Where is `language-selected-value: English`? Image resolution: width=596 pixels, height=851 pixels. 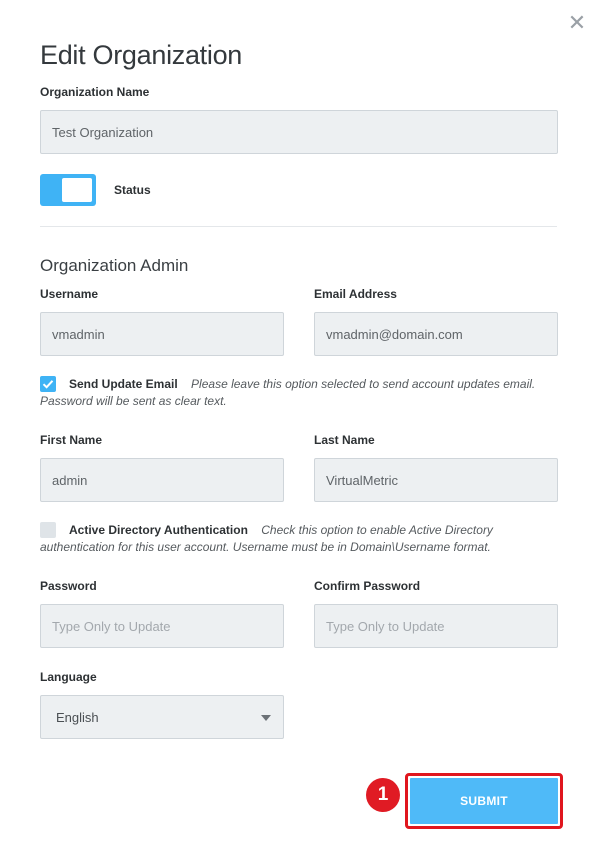
language-selected-value: English is located at coordinates (77, 717).